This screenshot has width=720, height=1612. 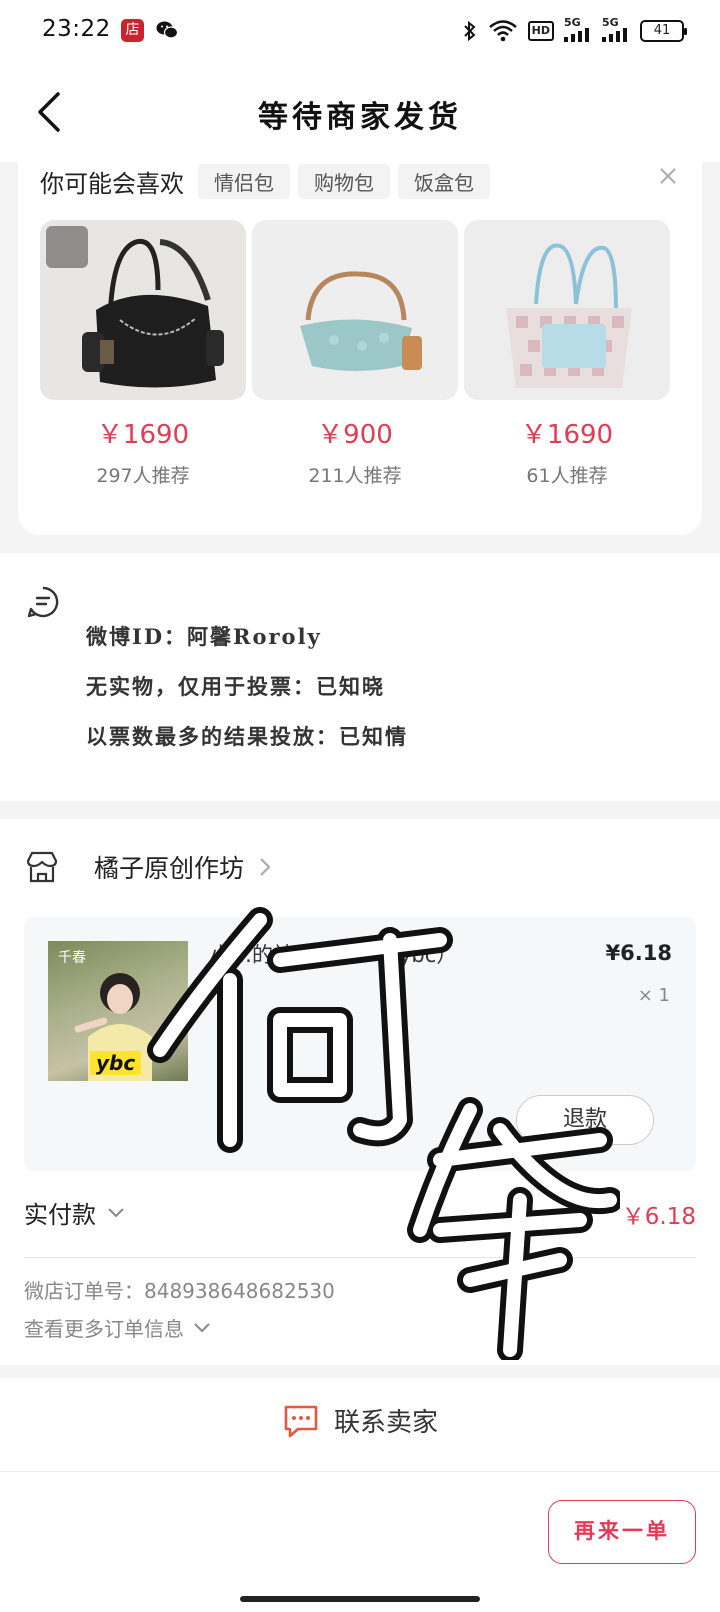 I want to click on product-price: ￥900, so click(x=355, y=435).